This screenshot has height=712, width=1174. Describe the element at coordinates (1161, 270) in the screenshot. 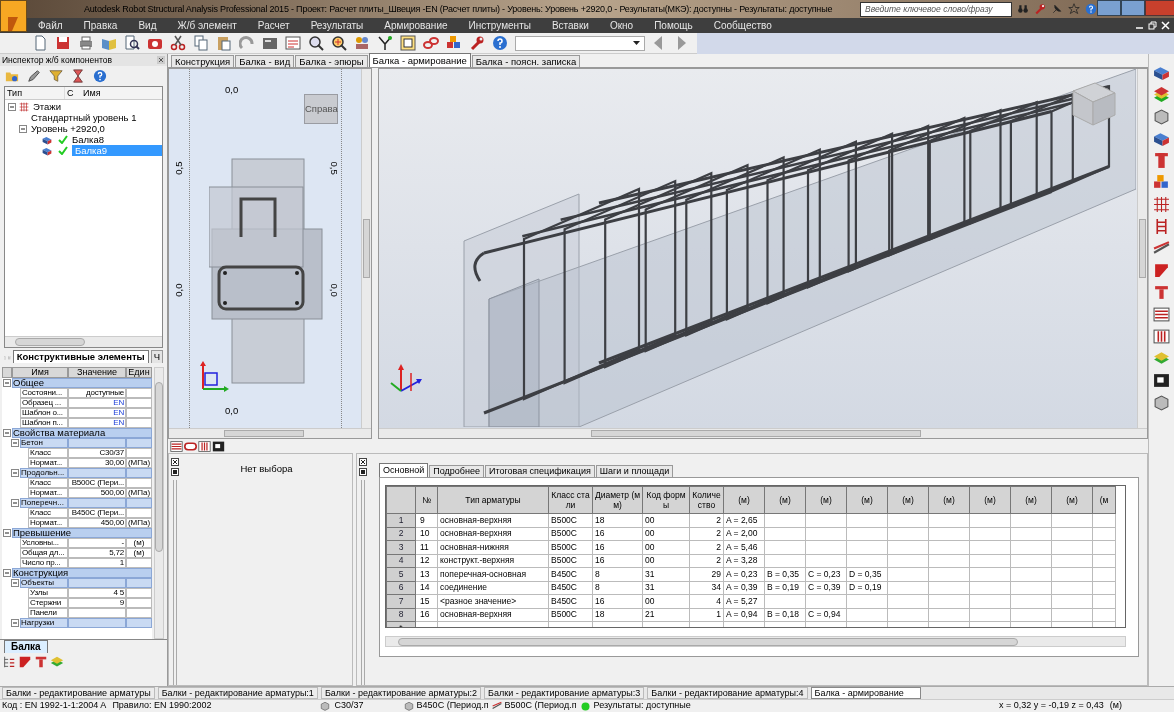

I see `flag-icon` at that location.